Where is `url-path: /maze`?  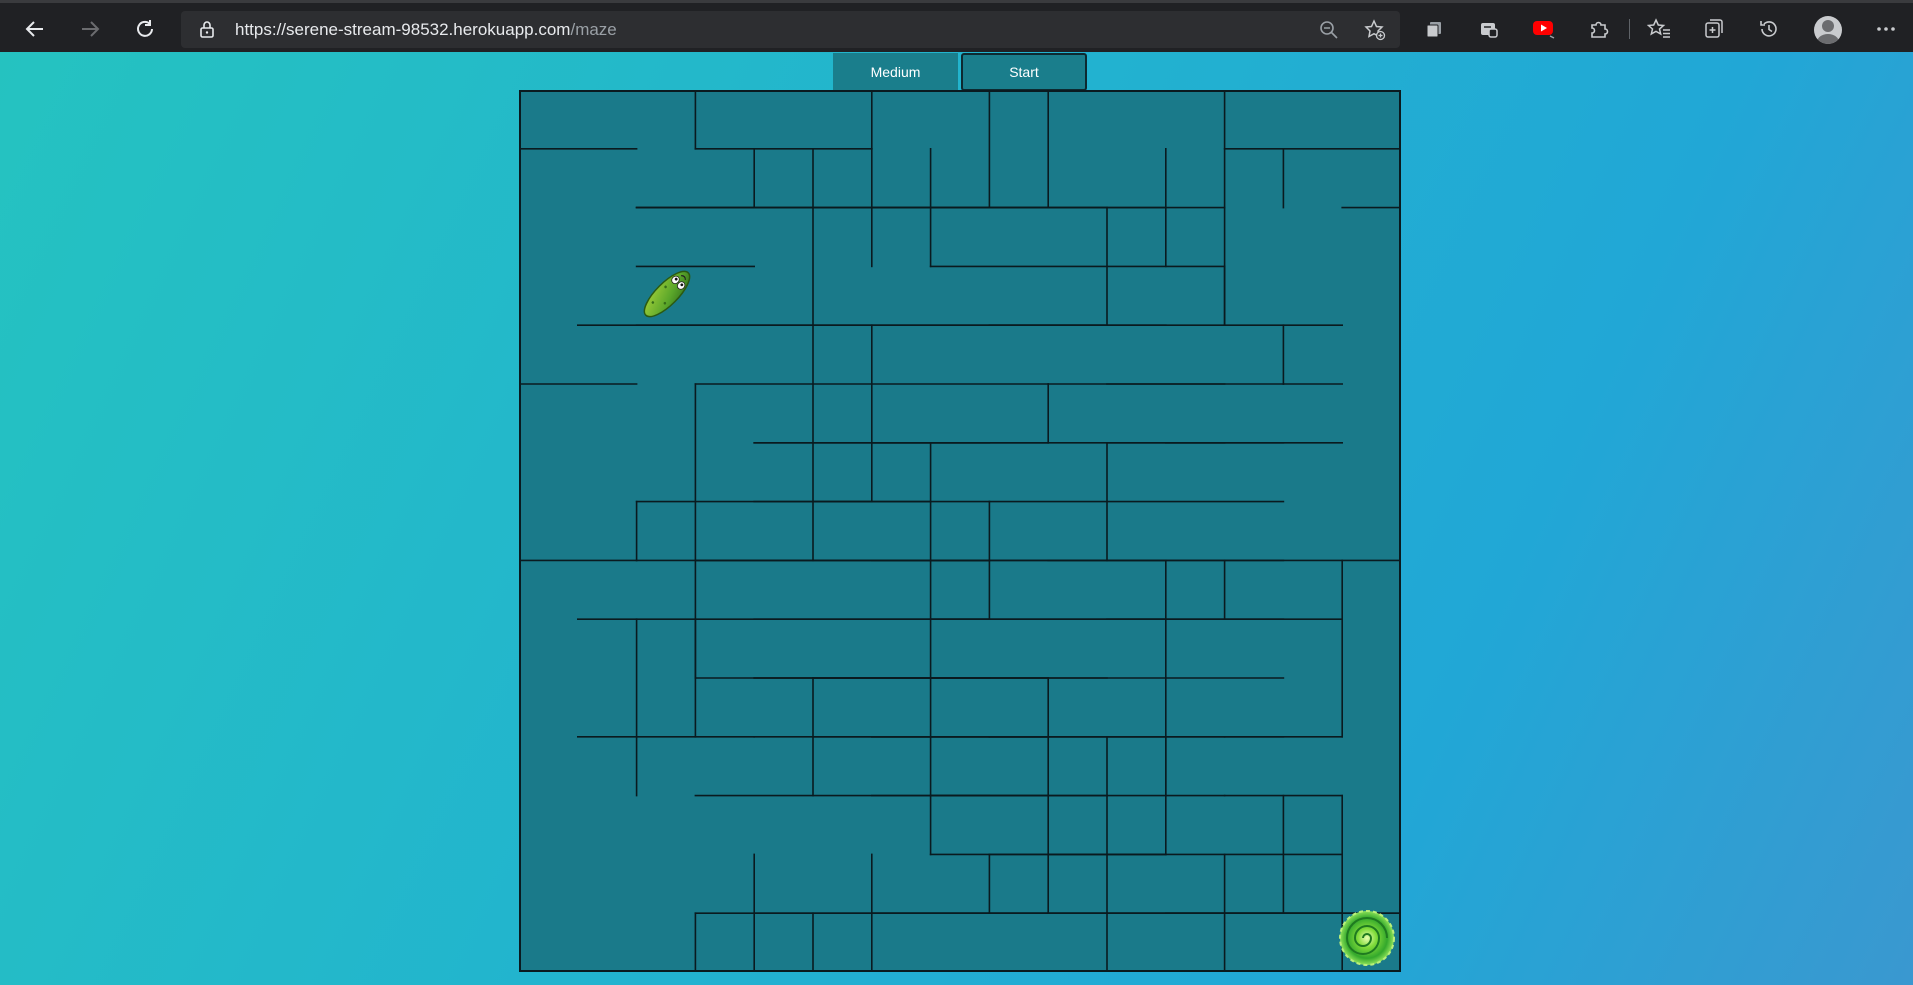 url-path: /maze is located at coordinates (593, 29).